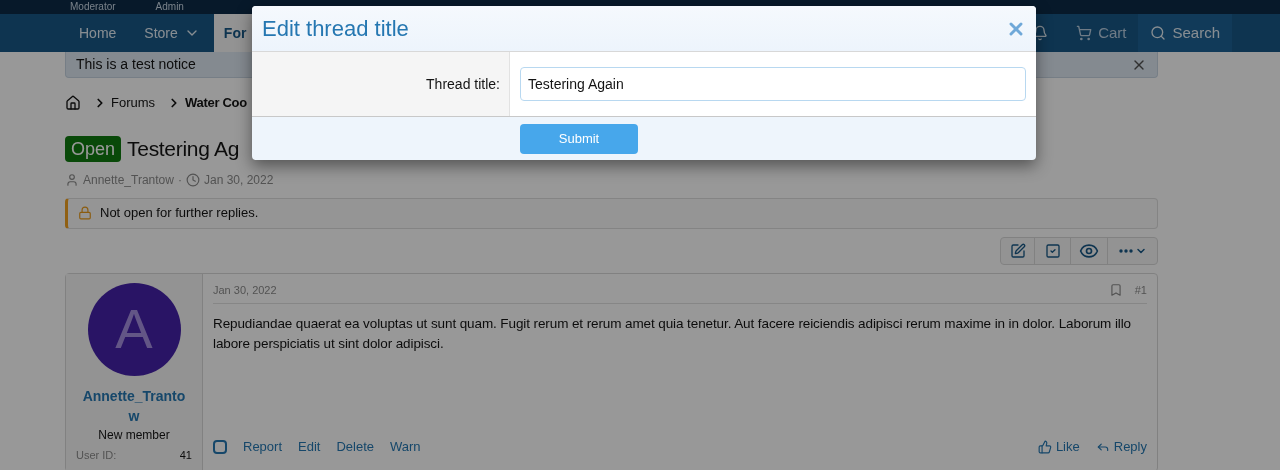 This screenshot has height=470, width=1280. I want to click on reaction-link: Reply, so click(1121, 446).